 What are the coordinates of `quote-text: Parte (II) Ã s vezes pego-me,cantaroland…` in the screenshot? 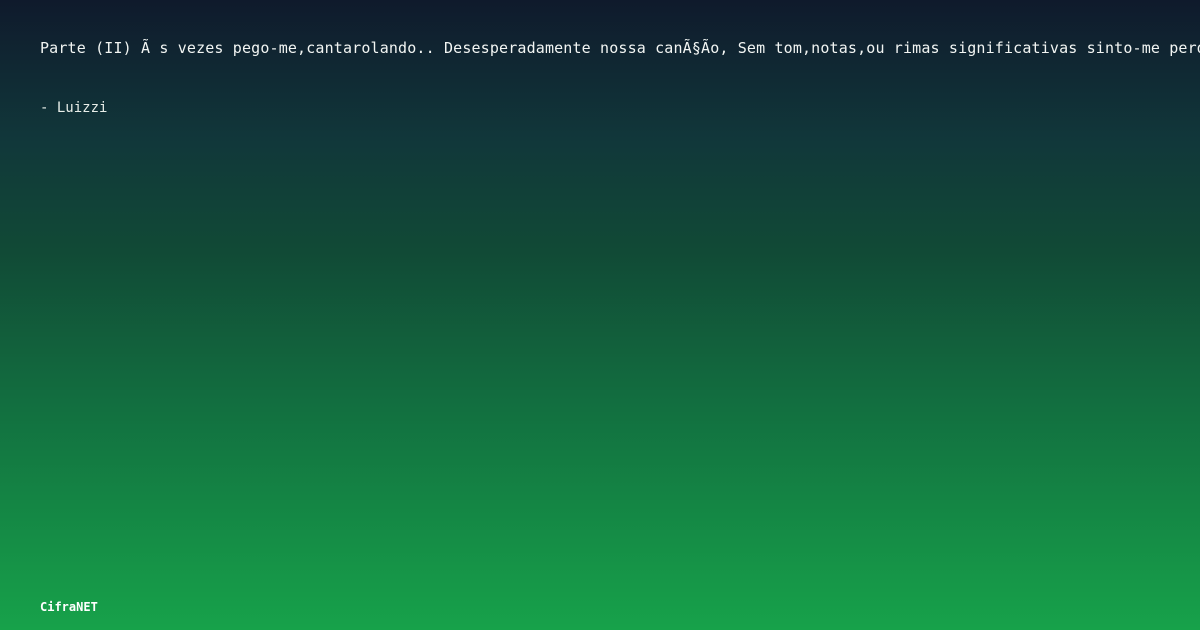 It's located at (620, 48).